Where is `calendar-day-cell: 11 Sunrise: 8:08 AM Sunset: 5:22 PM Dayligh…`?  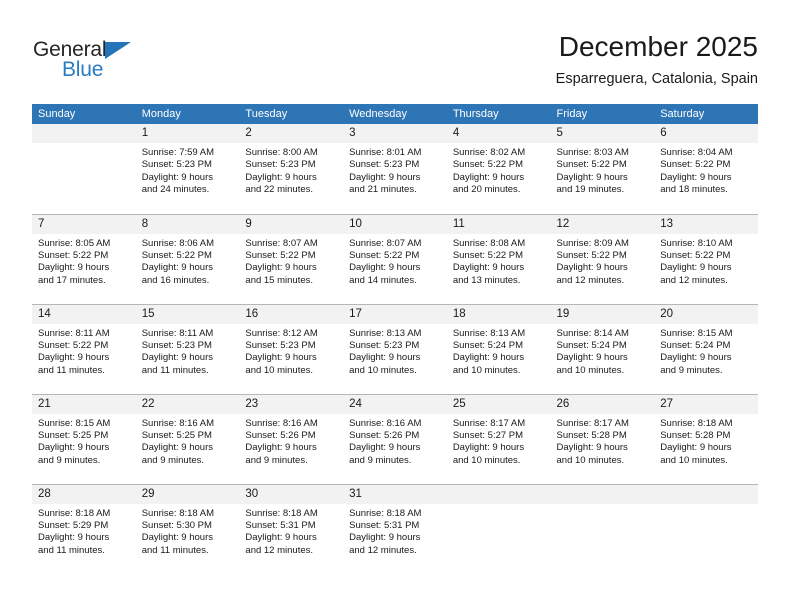
calendar-day-cell: 11 Sunrise: 8:08 AM Sunset: 5:22 PM Dayligh… is located at coordinates (498, 258).